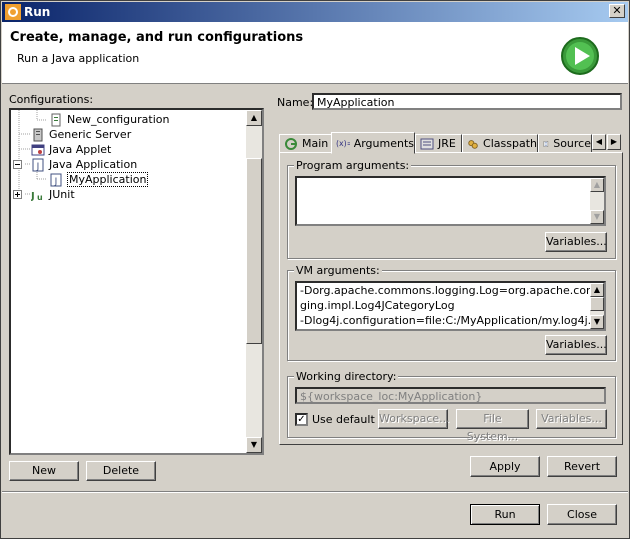 The image size is (630, 539). What do you see at coordinates (473, 144) in the screenshot?
I see `classpath-tab-icon` at bounding box center [473, 144].